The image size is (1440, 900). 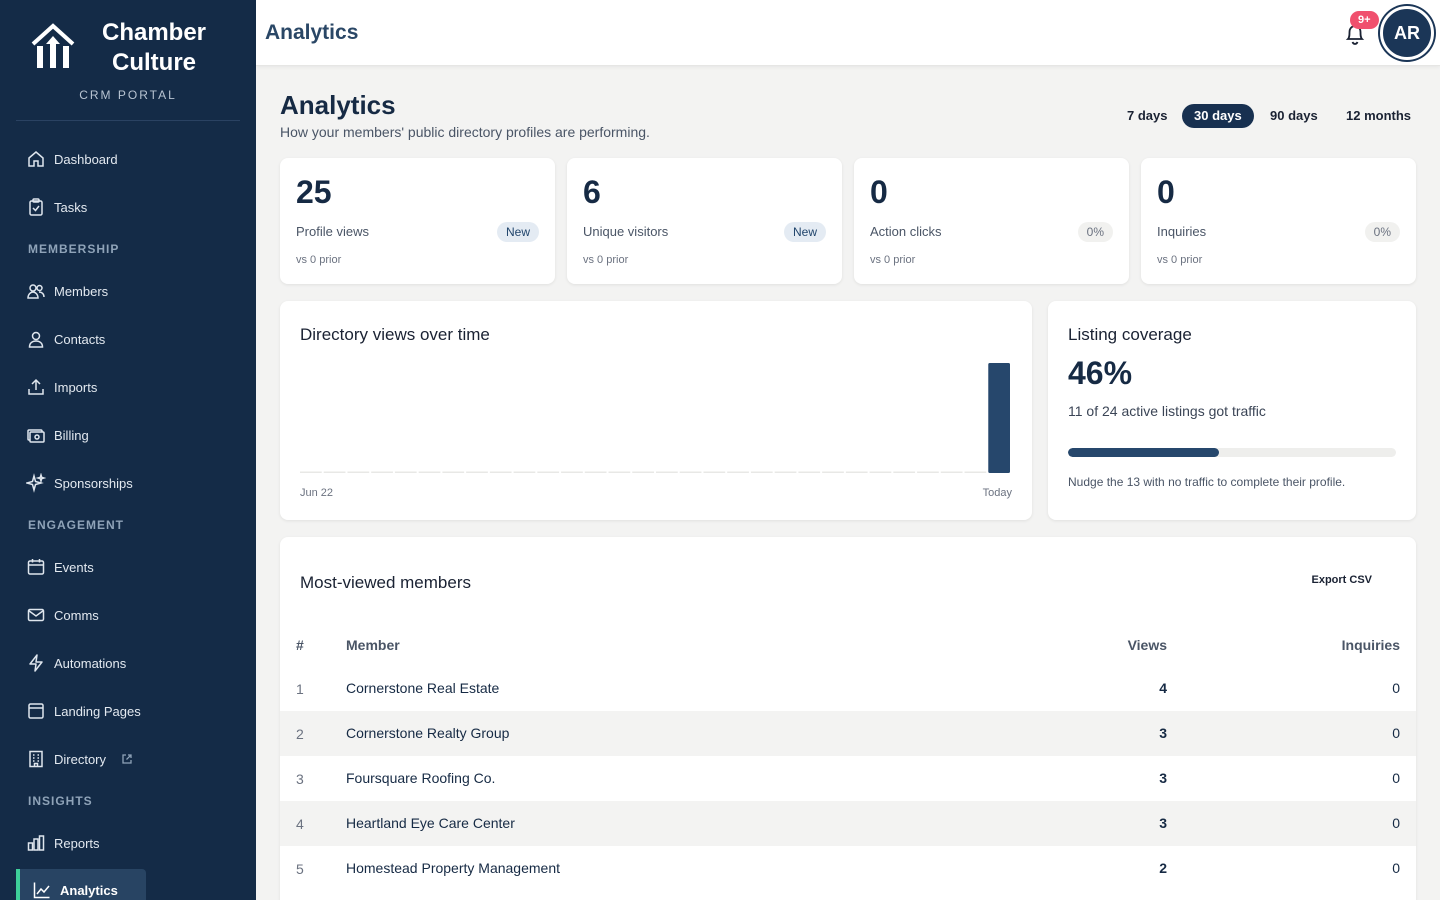 What do you see at coordinates (420, 778) in the screenshot?
I see `row-member-name: Foursquare Roofing Co.` at bounding box center [420, 778].